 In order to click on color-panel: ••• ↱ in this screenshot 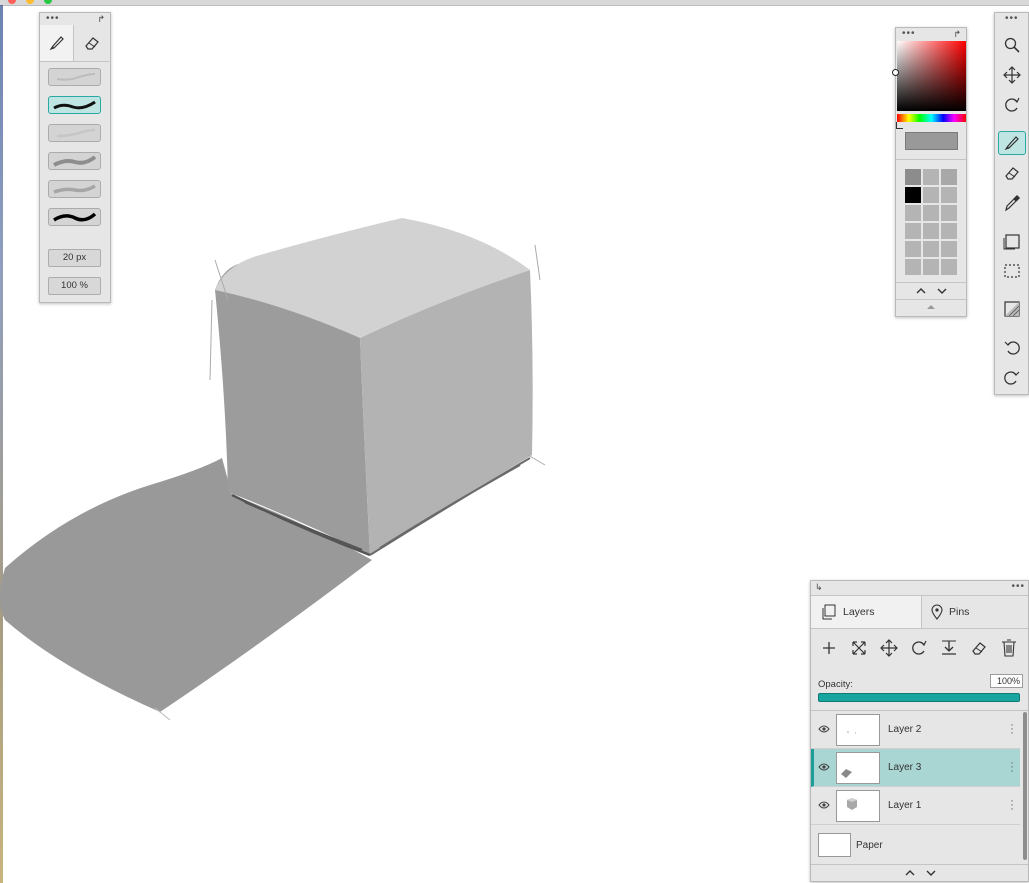, I will do `click(929, 172)`.